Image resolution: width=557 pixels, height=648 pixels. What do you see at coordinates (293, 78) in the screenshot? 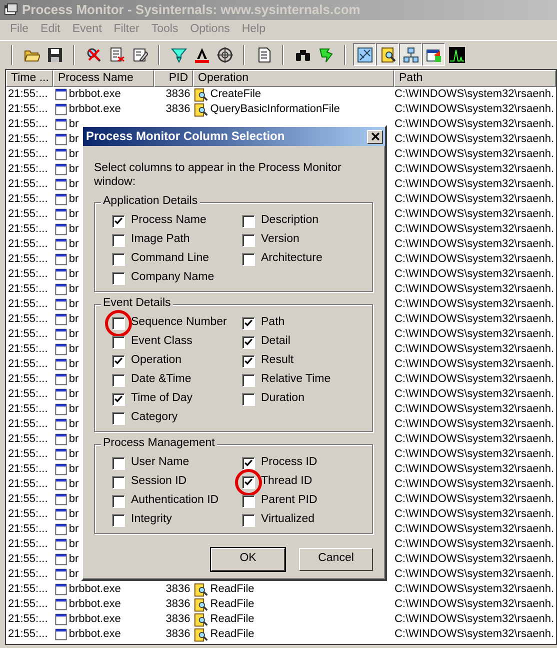
I see `column-header: Operation` at bounding box center [293, 78].